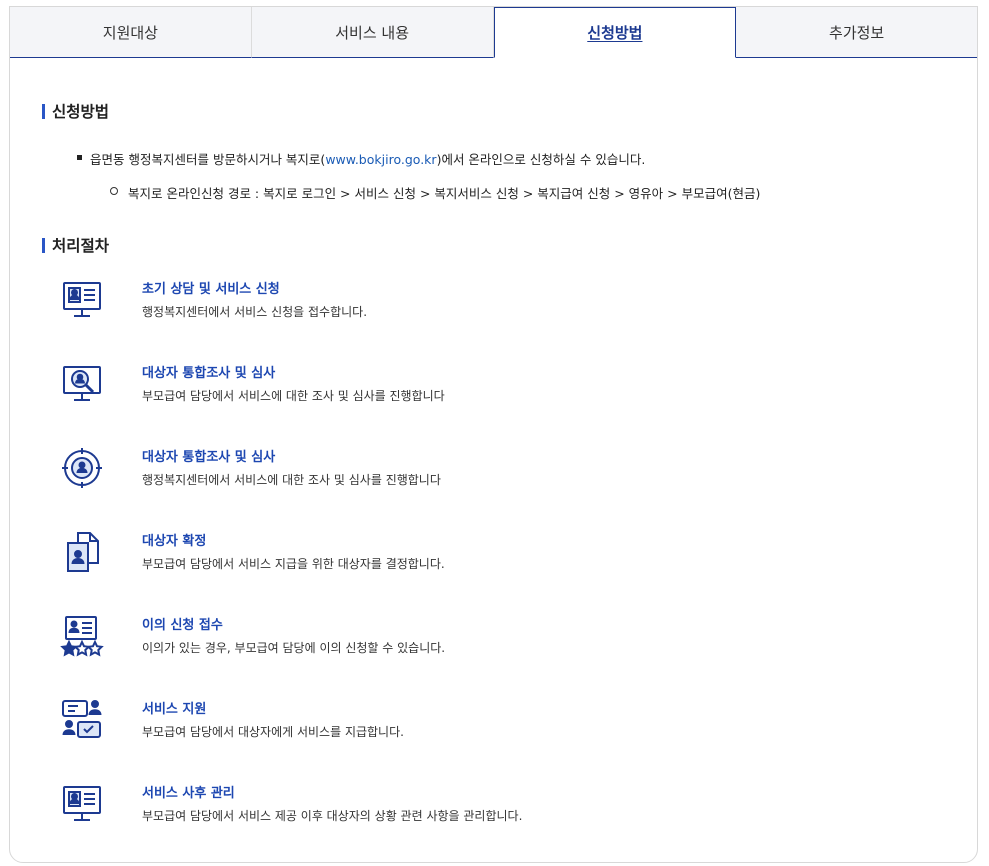 The height and width of the screenshot is (866, 989). What do you see at coordinates (380, 159) in the screenshot?
I see `bokjiro-link: www.bokjiro.go.kr` at bounding box center [380, 159].